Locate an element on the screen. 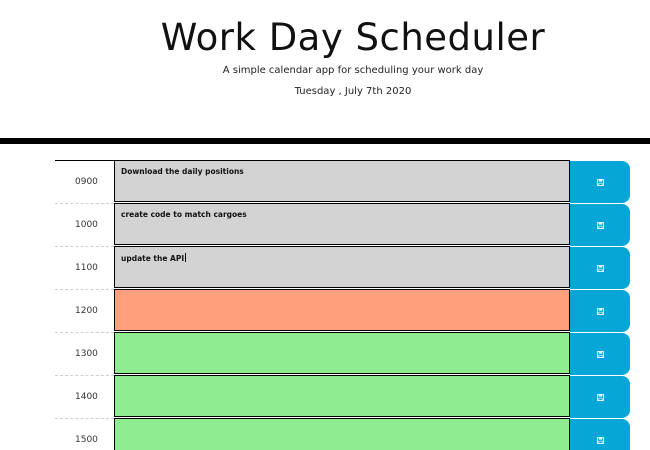  time-block: 1100 update the API is located at coordinates (342, 267).